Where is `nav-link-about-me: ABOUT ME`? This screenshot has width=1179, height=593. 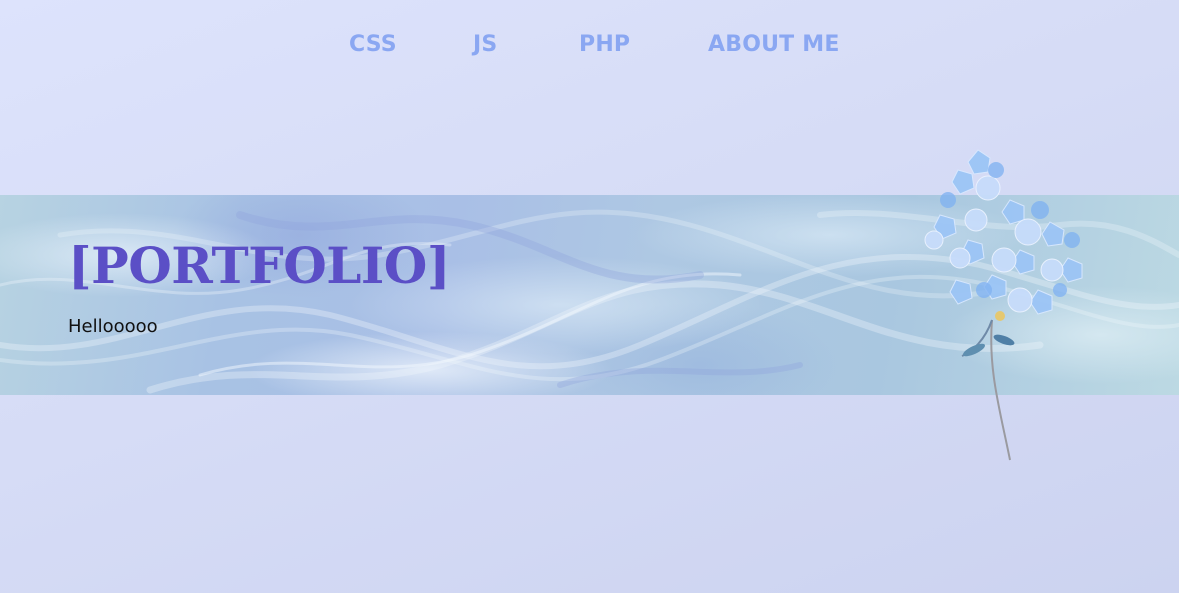
nav-link-about-me: ABOUT ME is located at coordinates (774, 45).